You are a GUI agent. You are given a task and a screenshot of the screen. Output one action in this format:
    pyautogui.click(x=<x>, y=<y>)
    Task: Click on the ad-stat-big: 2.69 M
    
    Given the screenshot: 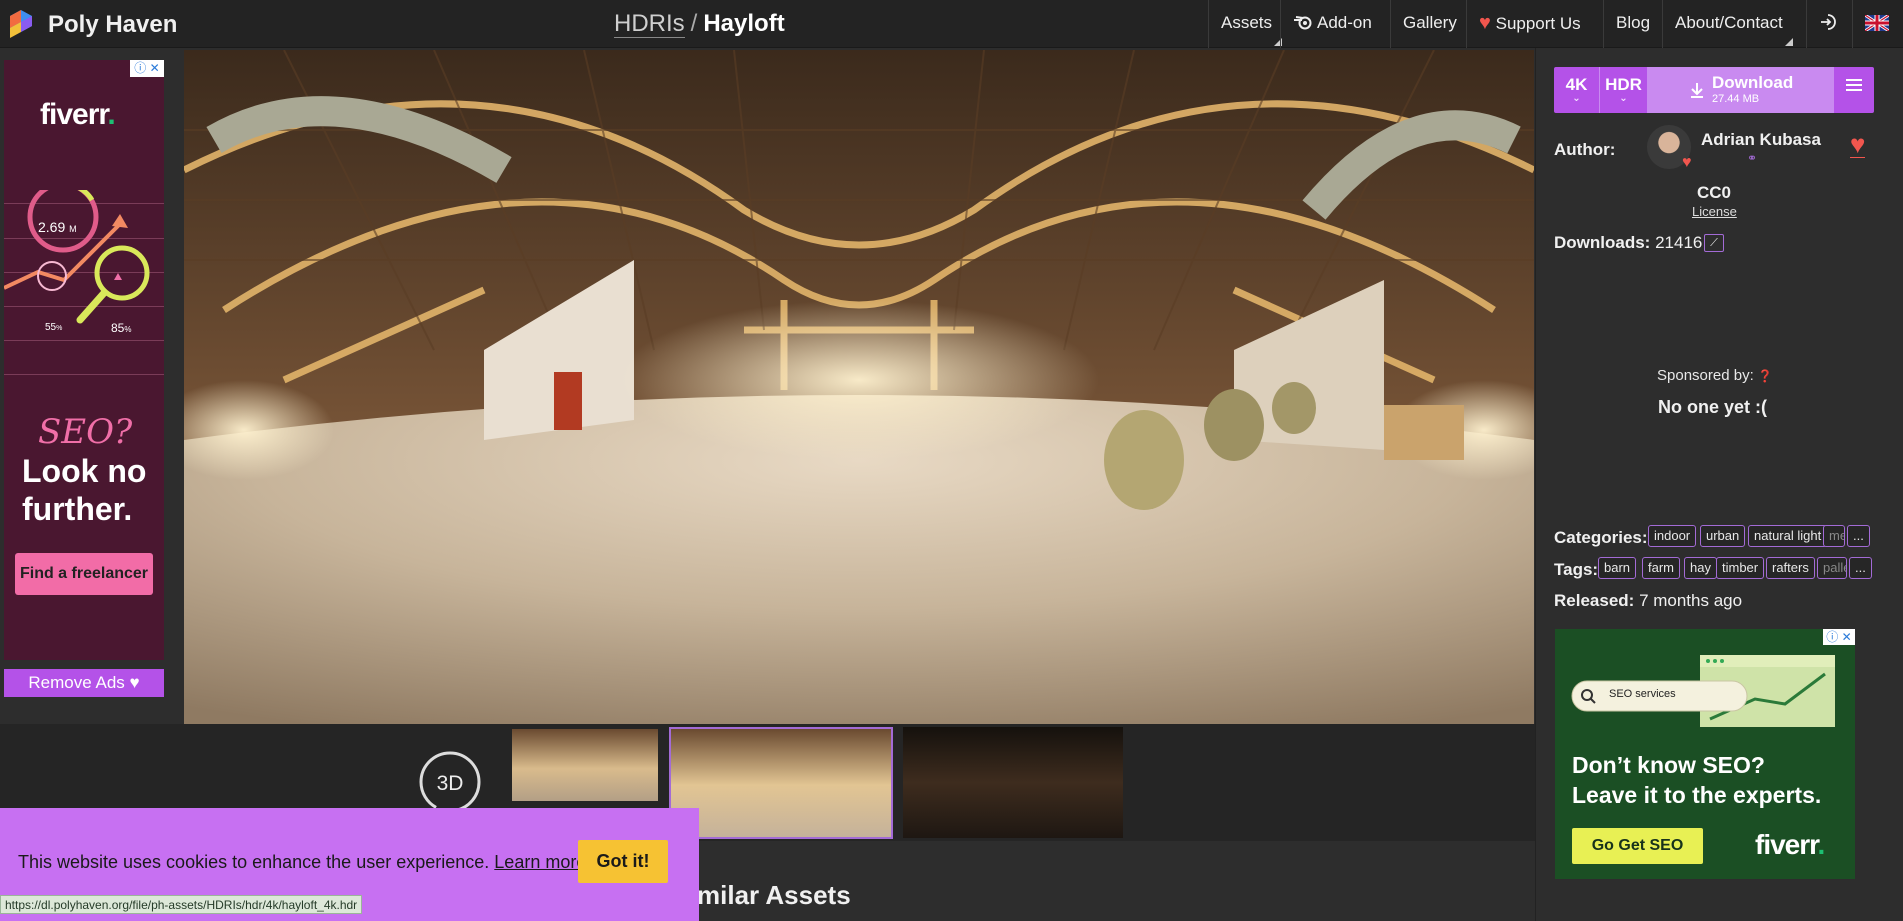 What is the action you would take?
    pyautogui.click(x=57, y=227)
    